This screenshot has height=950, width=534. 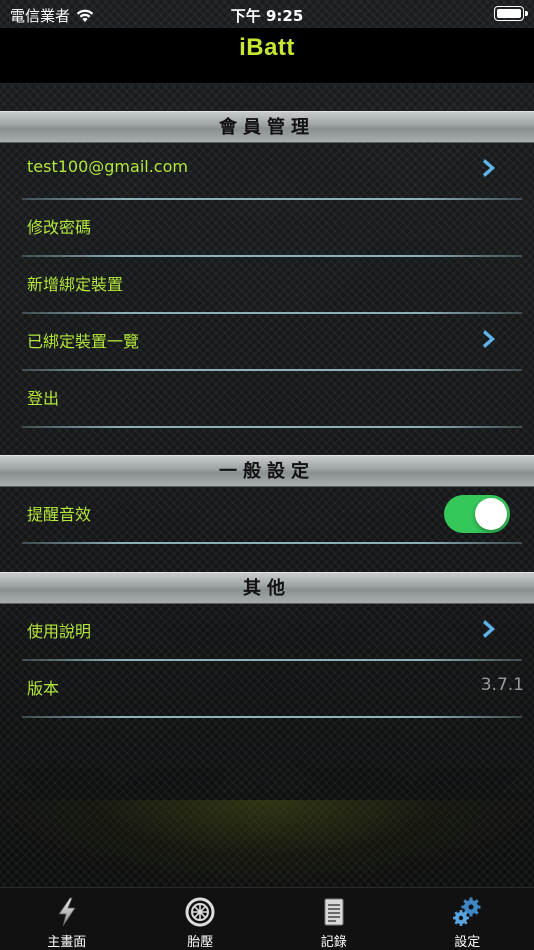 I want to click on version-value: 3.7.1, so click(x=502, y=685).